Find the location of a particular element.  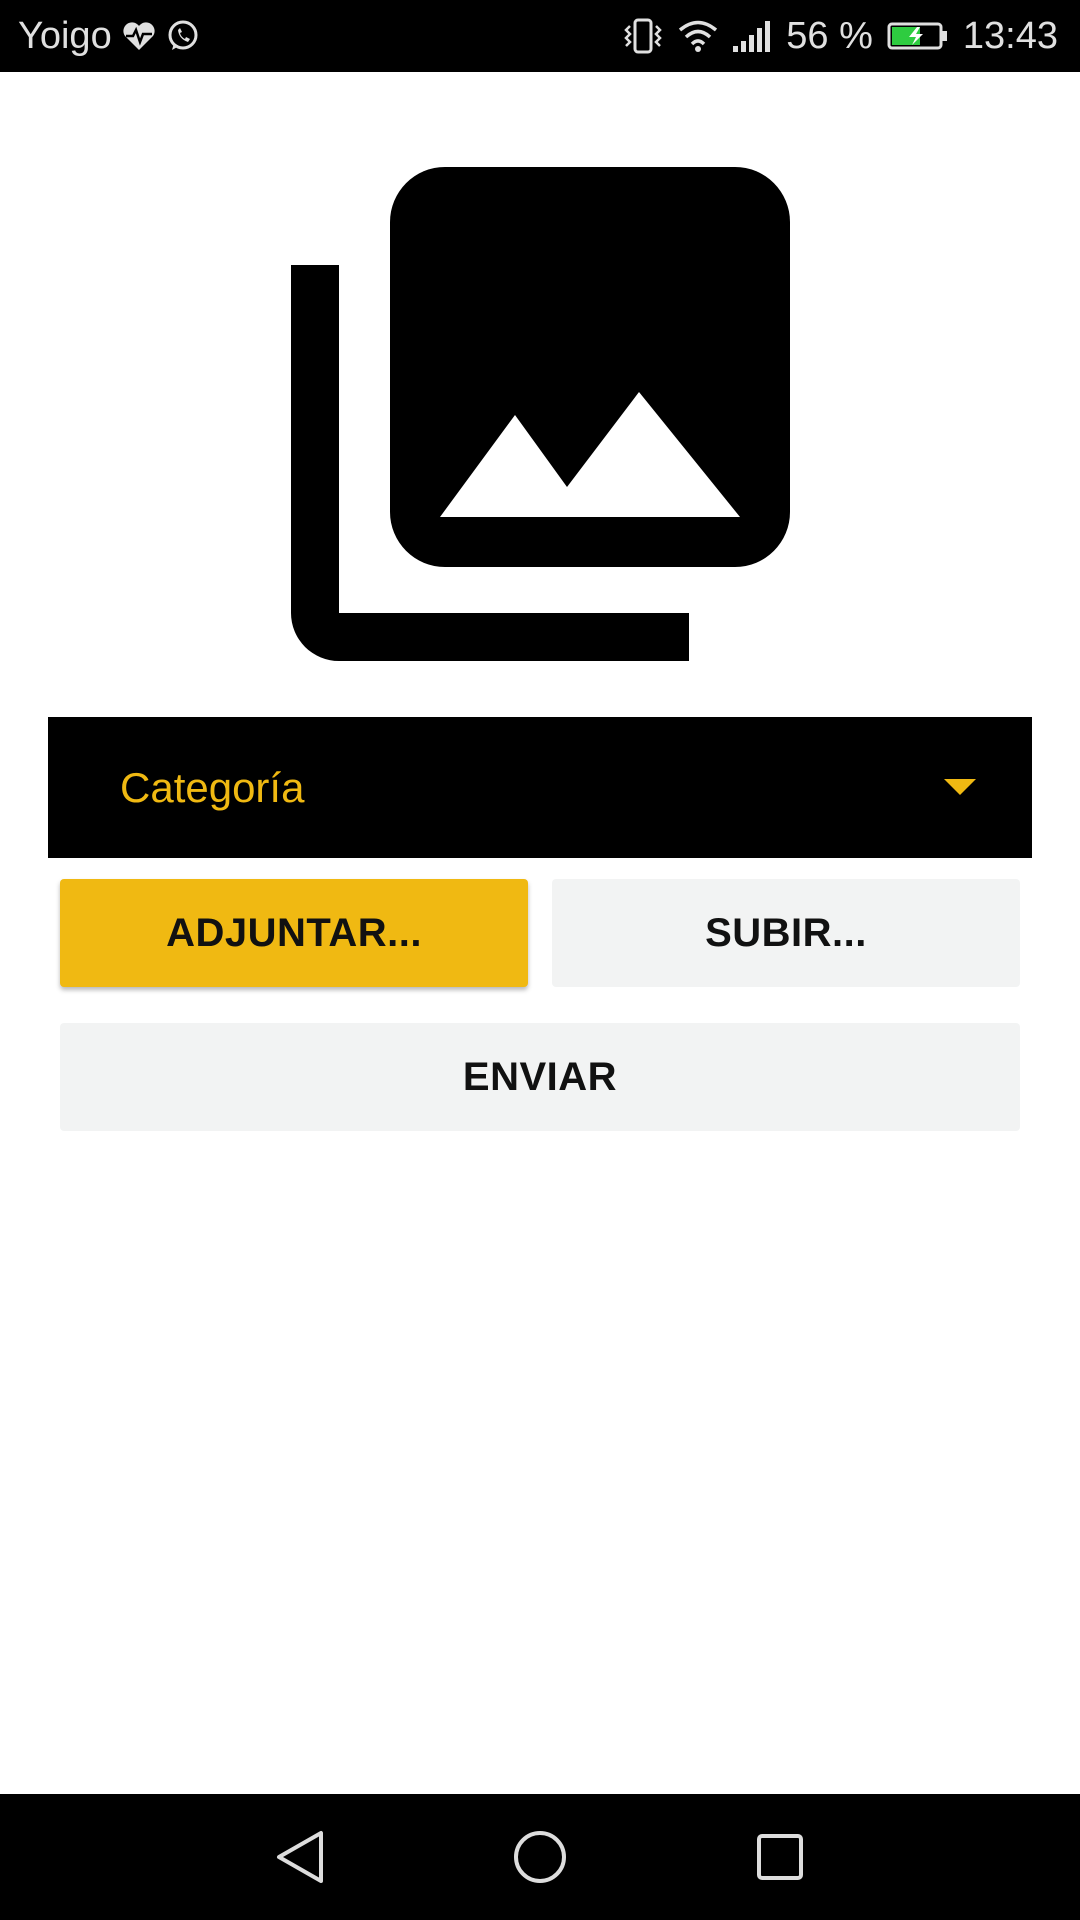

status-bar: Yoigo 56 % 13:43 is located at coordinates (540, 36).